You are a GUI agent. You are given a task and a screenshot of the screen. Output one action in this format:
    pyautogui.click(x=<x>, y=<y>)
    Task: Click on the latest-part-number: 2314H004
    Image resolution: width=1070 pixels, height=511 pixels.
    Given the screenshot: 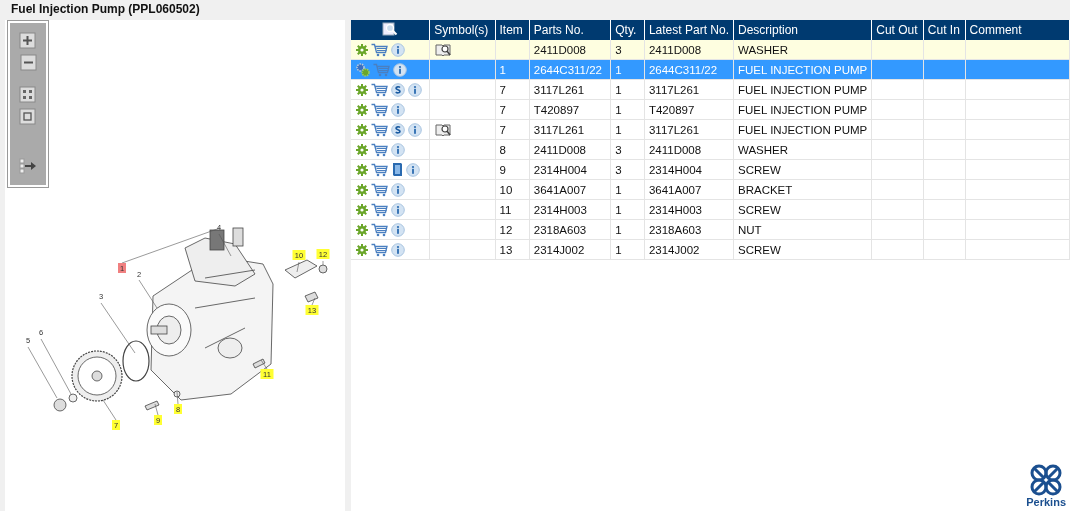 What is the action you would take?
    pyautogui.click(x=675, y=169)
    